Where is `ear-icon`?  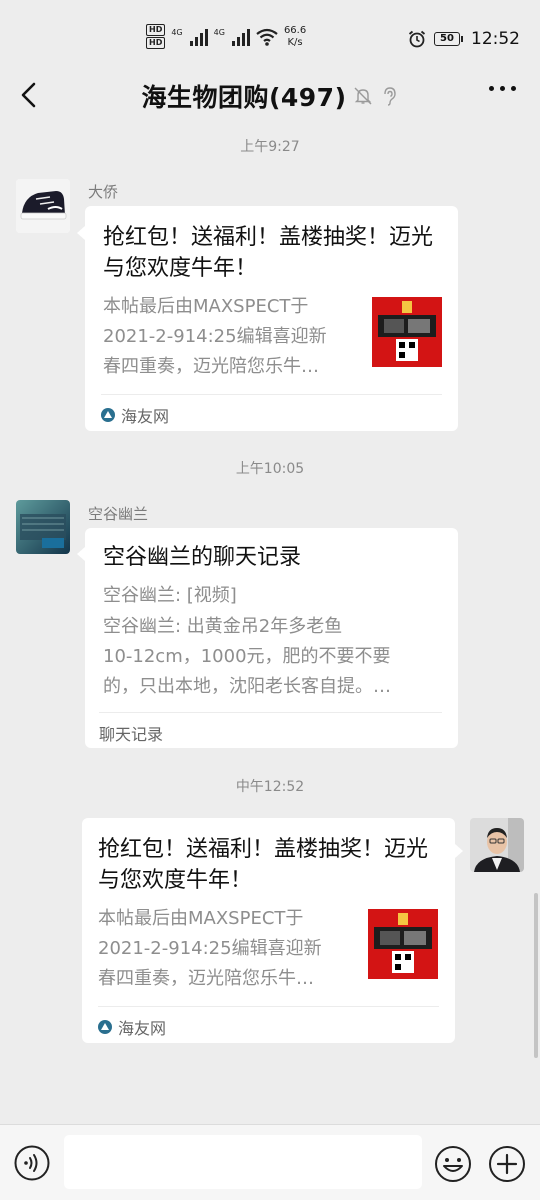
ear-icon is located at coordinates (389, 96).